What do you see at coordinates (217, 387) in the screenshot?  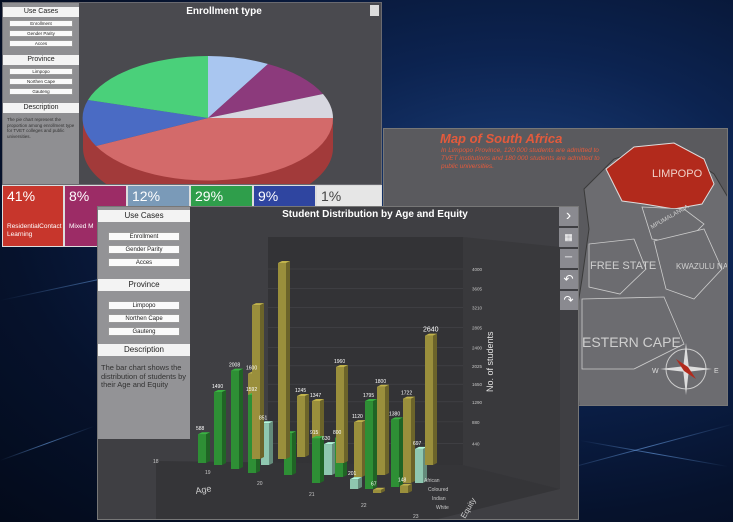 I see `bar-value-label: 1490` at bounding box center [217, 387].